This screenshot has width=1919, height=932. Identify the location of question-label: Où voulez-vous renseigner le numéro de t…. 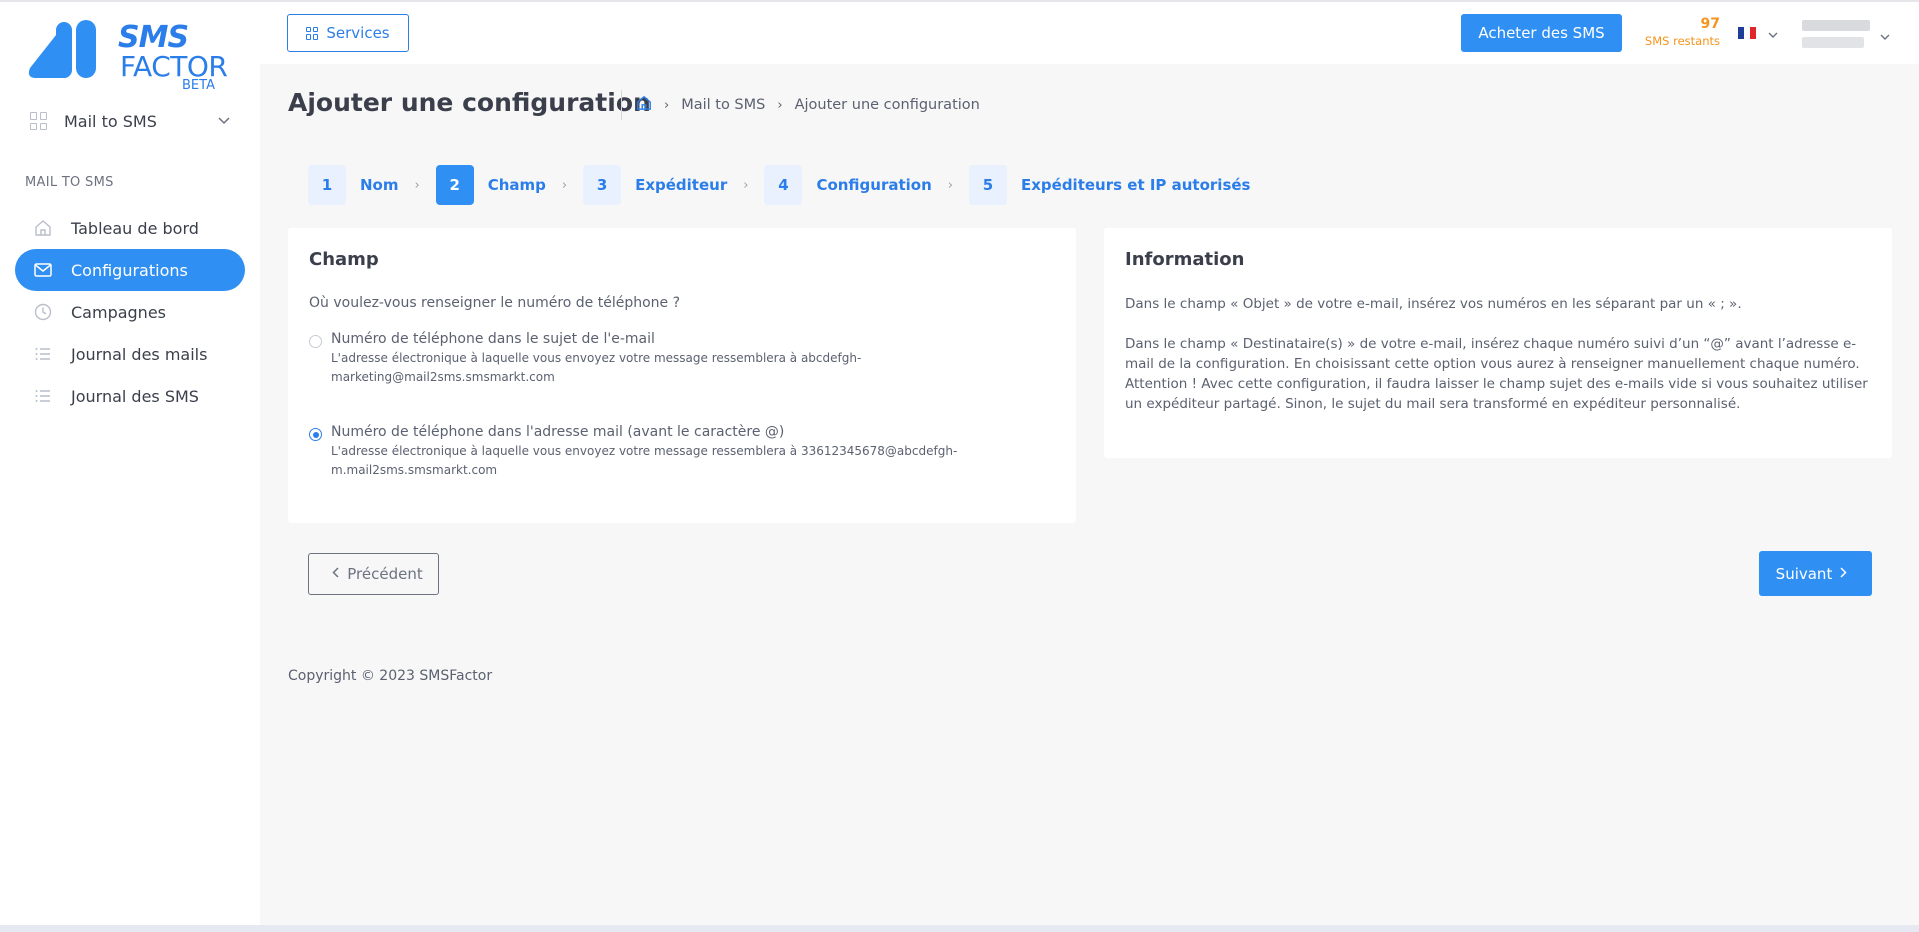
(495, 303).